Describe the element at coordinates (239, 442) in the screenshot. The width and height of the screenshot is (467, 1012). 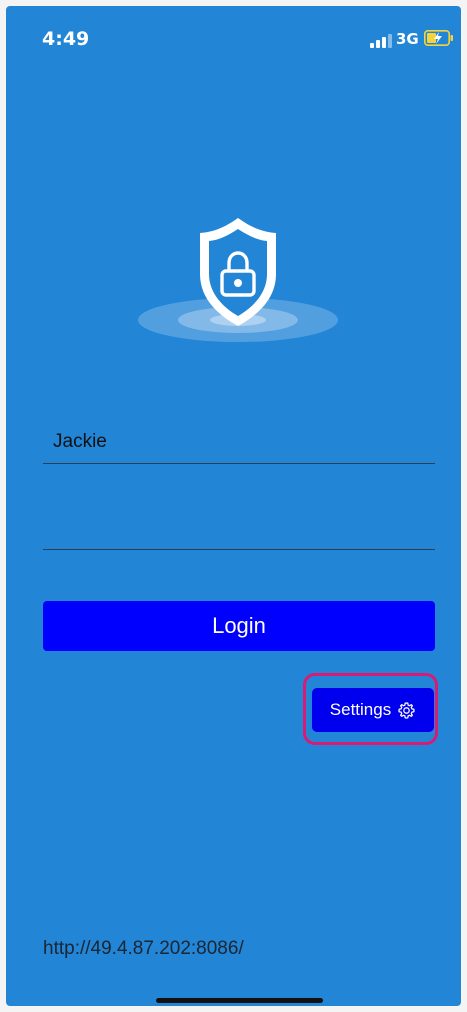
I see `username-input` at that location.